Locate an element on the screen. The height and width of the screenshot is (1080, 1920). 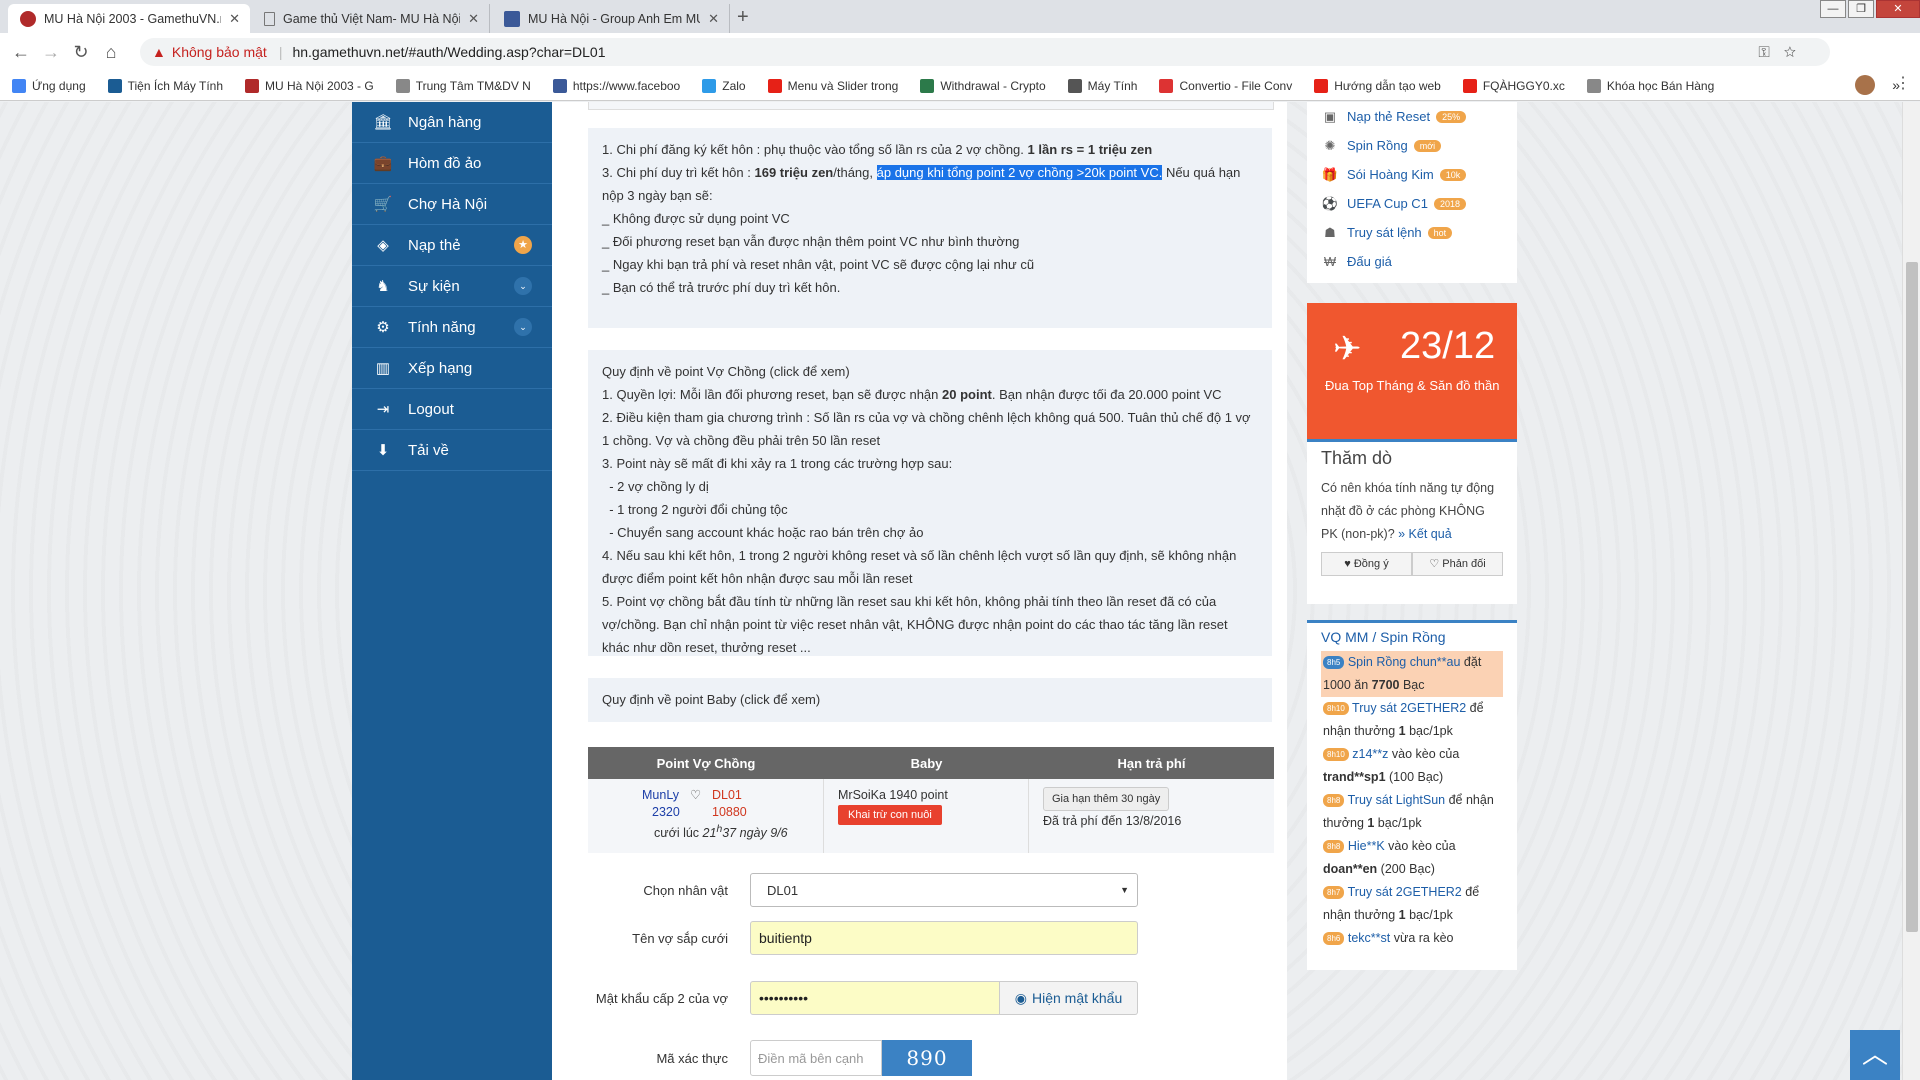
forward-icon: → is located at coordinates (51, 52).